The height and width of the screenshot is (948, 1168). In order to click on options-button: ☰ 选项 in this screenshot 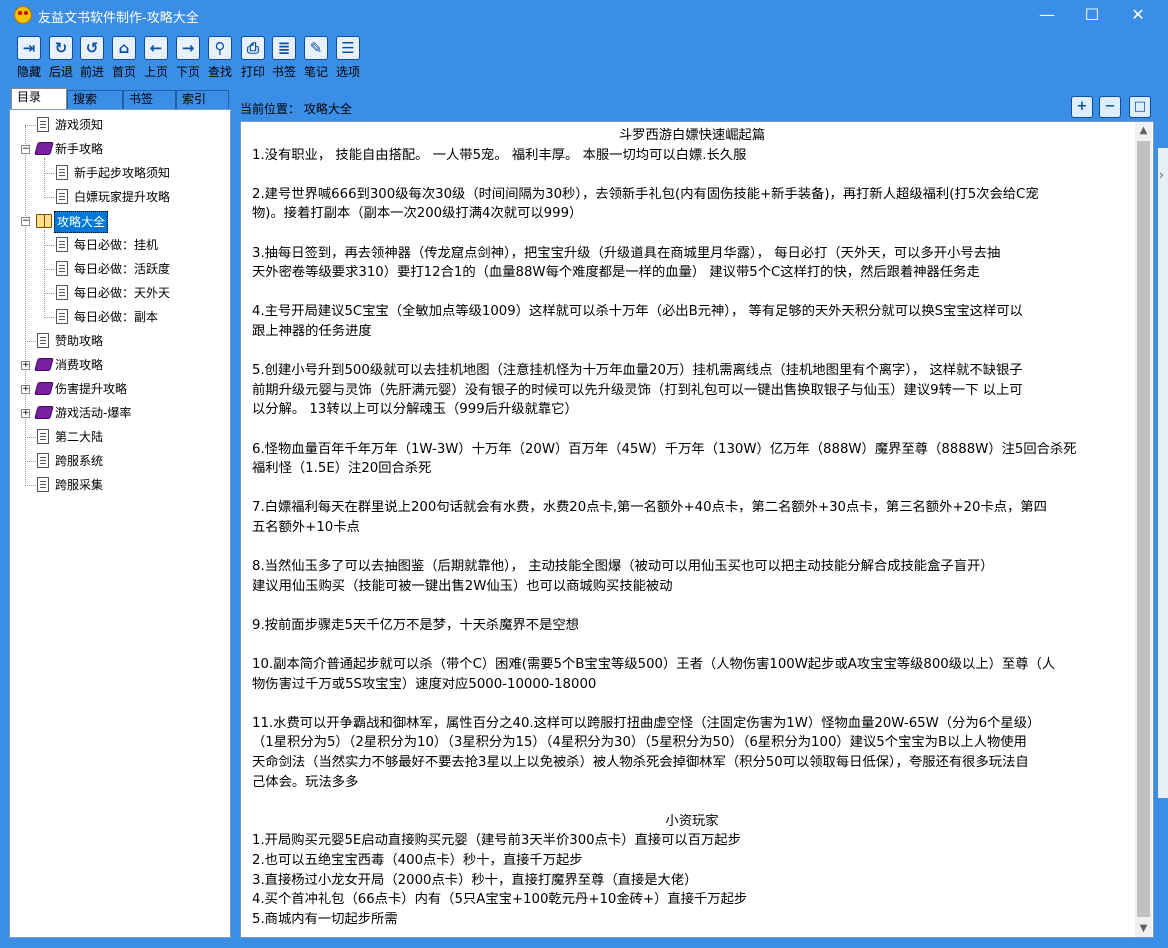, I will do `click(348, 59)`.